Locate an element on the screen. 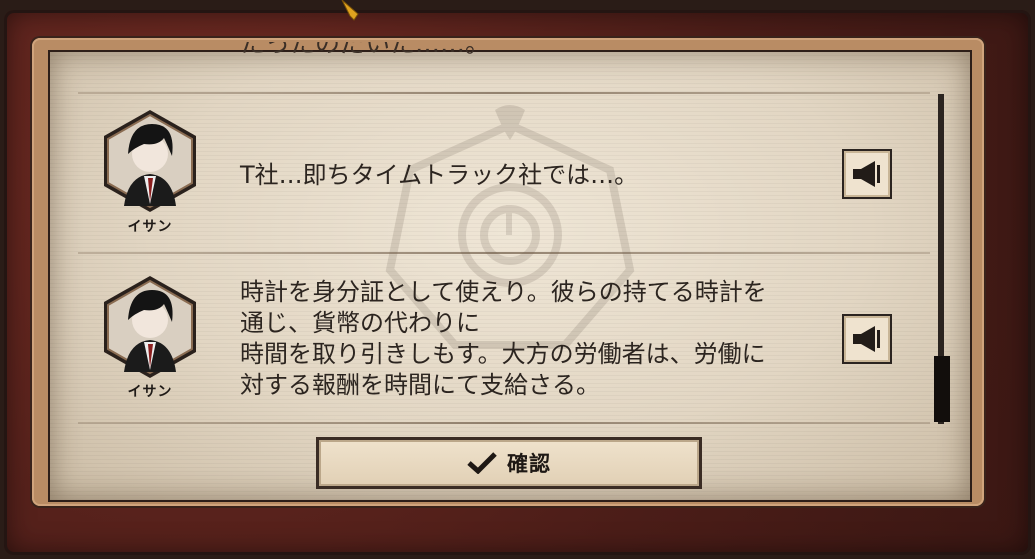  checkmark-icon is located at coordinates (482, 463).